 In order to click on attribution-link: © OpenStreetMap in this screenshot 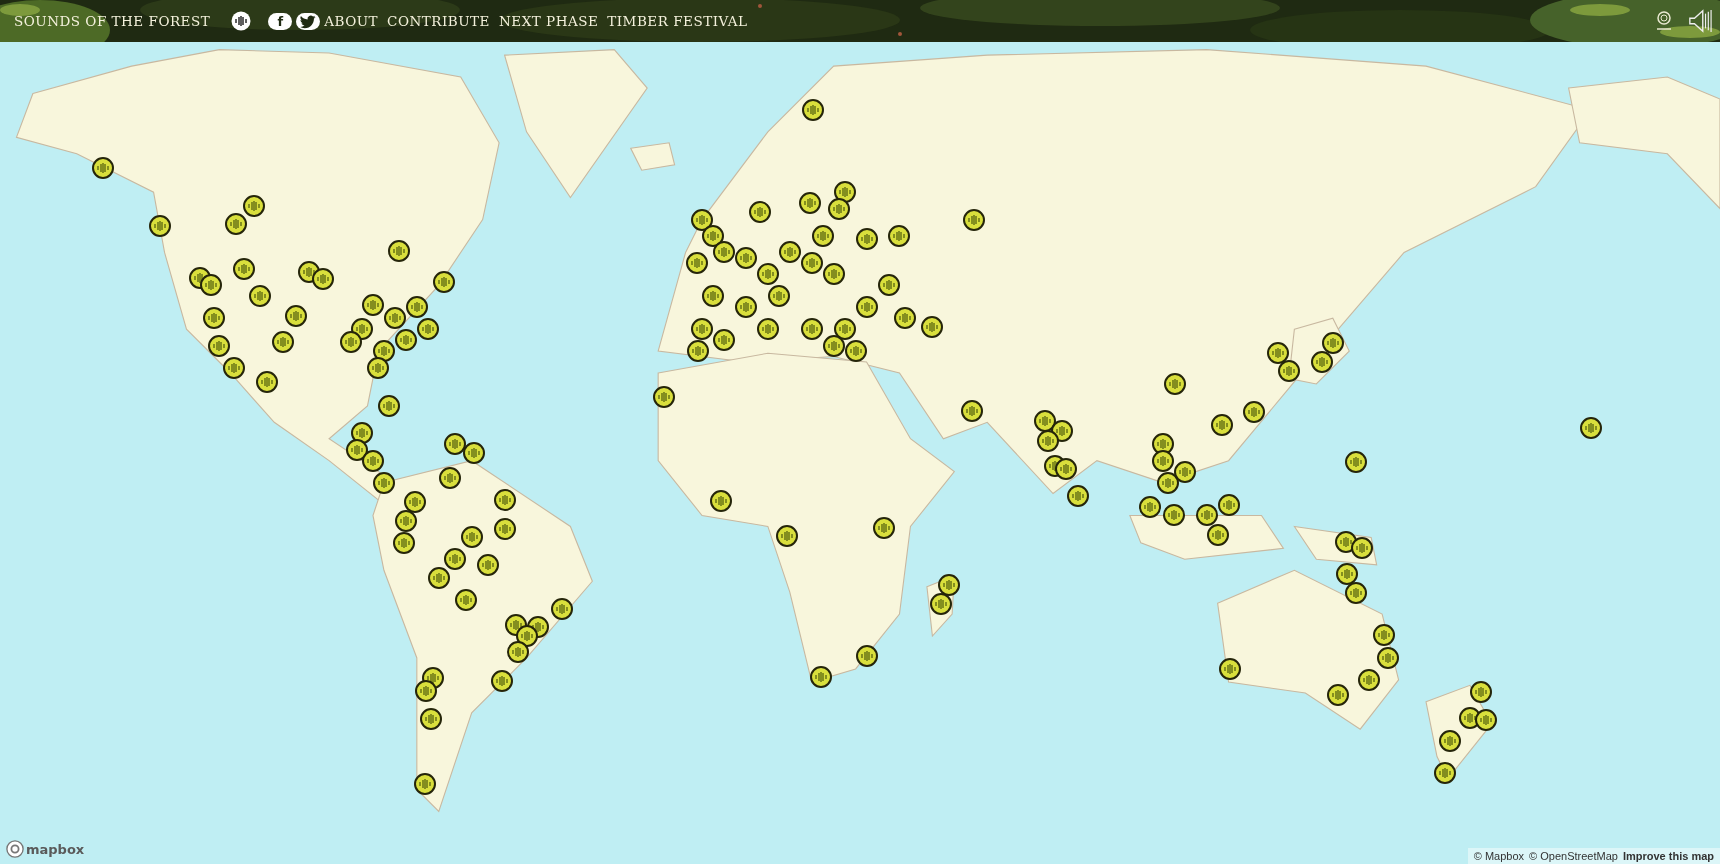, I will do `click(1573, 856)`.